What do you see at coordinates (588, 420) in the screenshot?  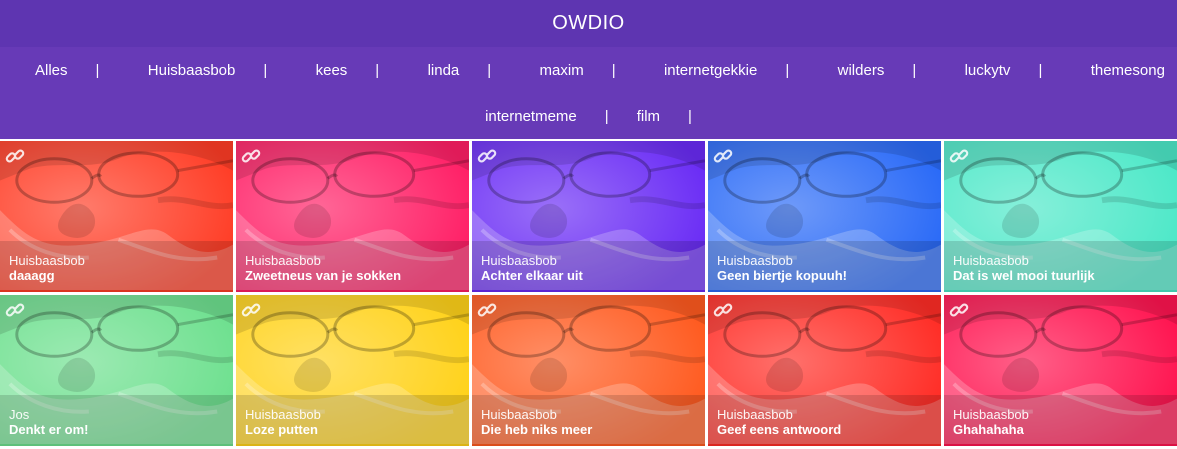 I see `tile-caption: Huisbaasbob Die heb niks meer` at bounding box center [588, 420].